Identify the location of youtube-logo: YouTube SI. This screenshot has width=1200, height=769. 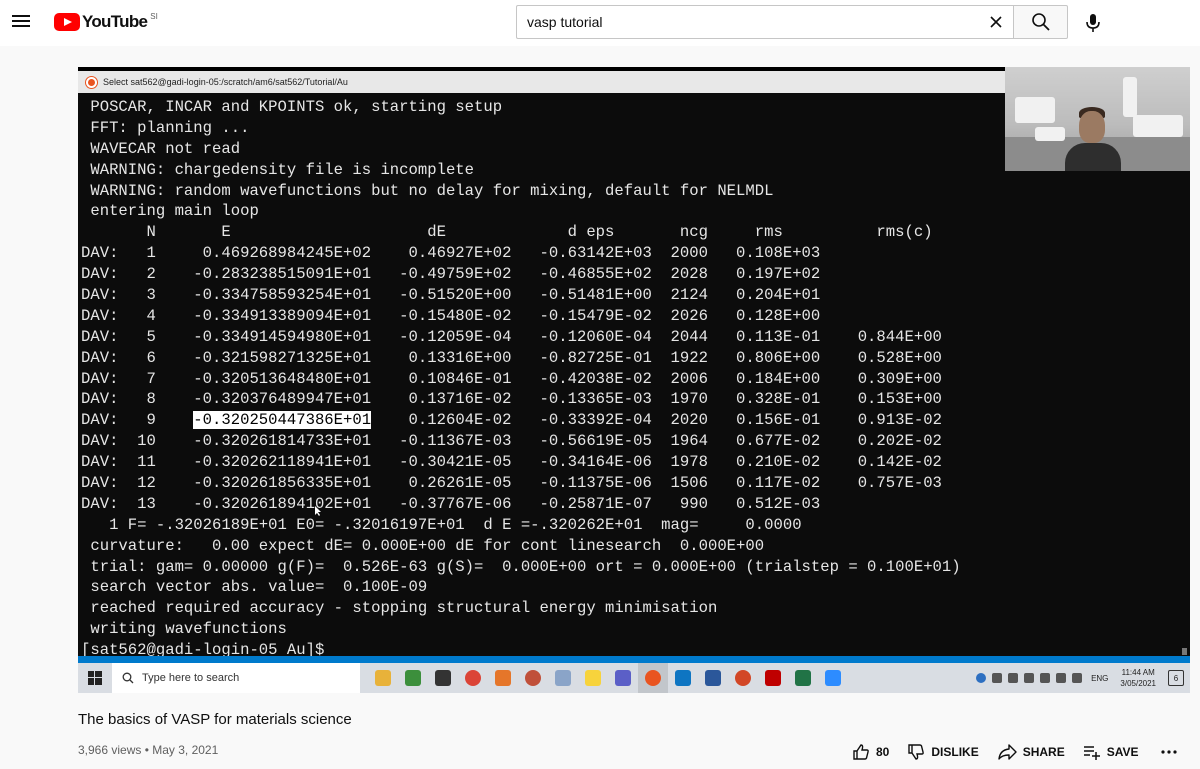
(106, 22).